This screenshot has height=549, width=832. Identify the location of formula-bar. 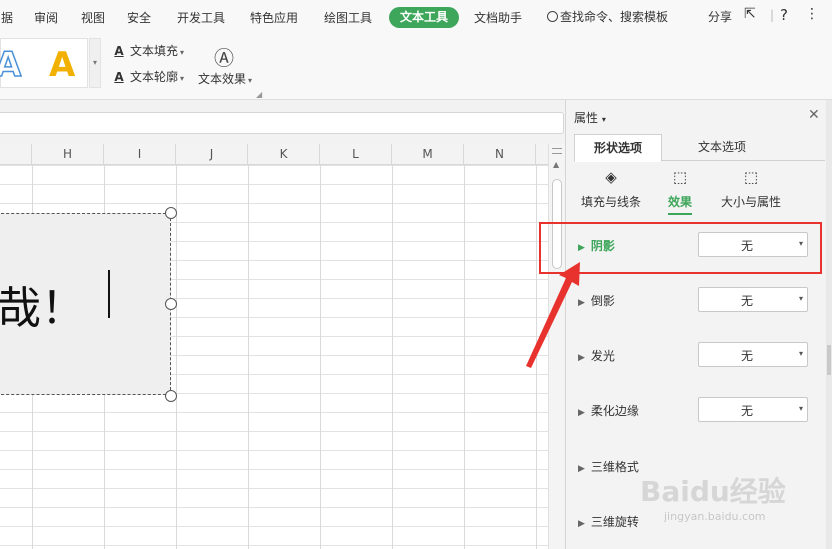
(282, 122).